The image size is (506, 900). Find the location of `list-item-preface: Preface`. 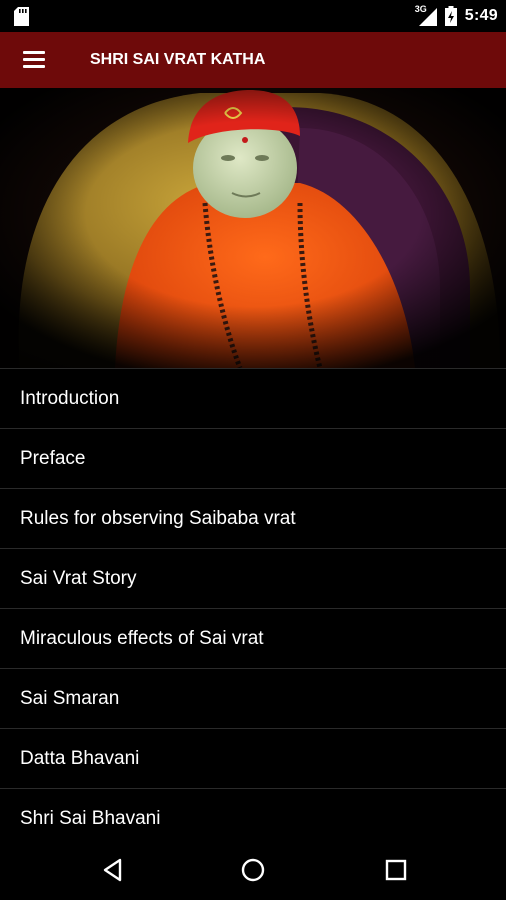

list-item-preface: Preface is located at coordinates (253, 458).